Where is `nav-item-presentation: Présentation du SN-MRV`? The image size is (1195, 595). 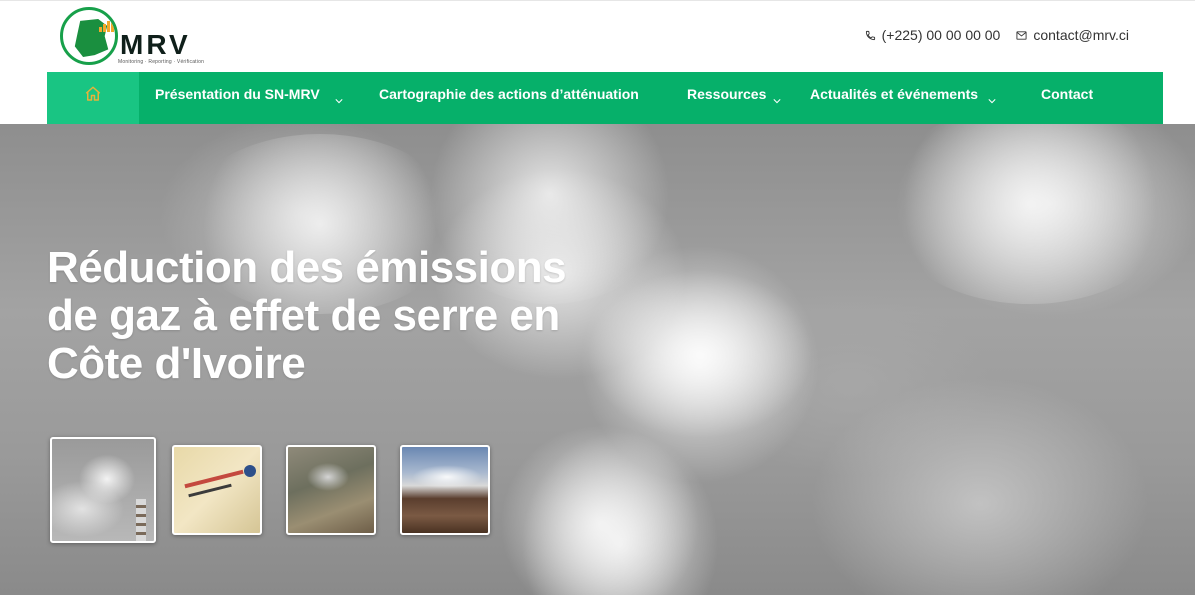 nav-item-presentation: Présentation du SN-MRV is located at coordinates (249, 98).